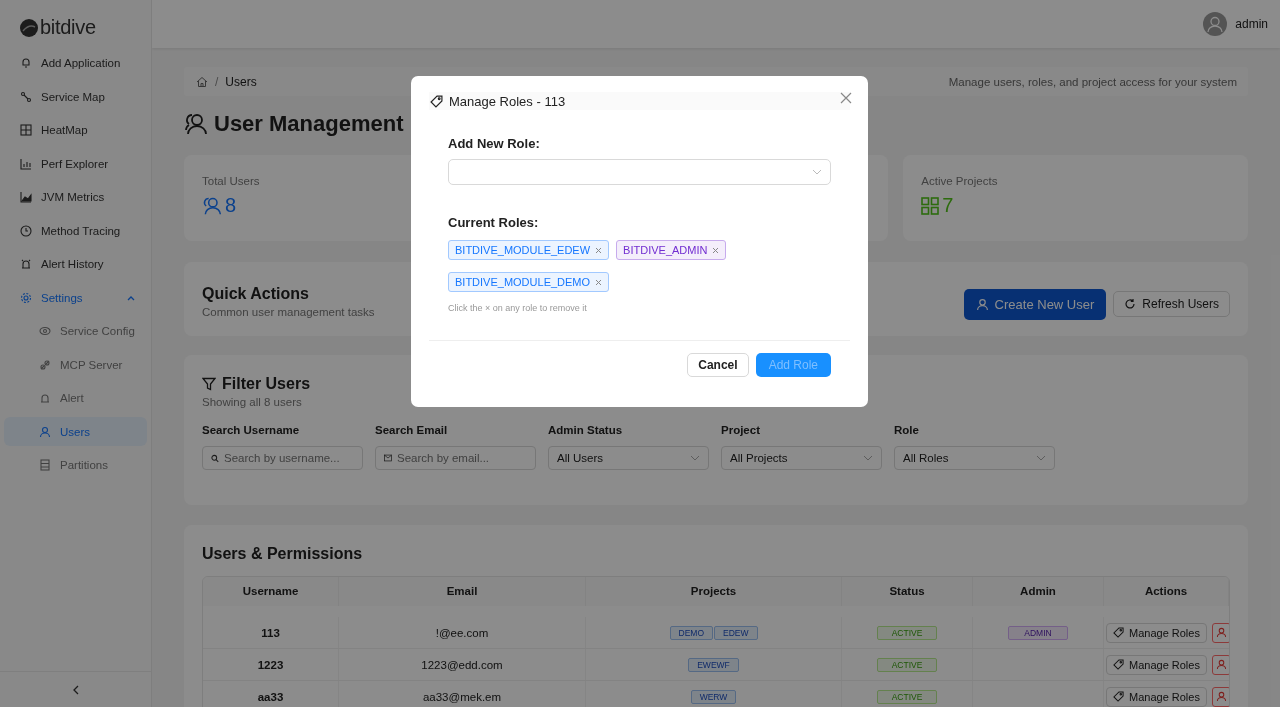 The image size is (1280, 707). Describe the element at coordinates (75, 230) in the screenshot. I see `nav-item: Method Tracing` at that location.